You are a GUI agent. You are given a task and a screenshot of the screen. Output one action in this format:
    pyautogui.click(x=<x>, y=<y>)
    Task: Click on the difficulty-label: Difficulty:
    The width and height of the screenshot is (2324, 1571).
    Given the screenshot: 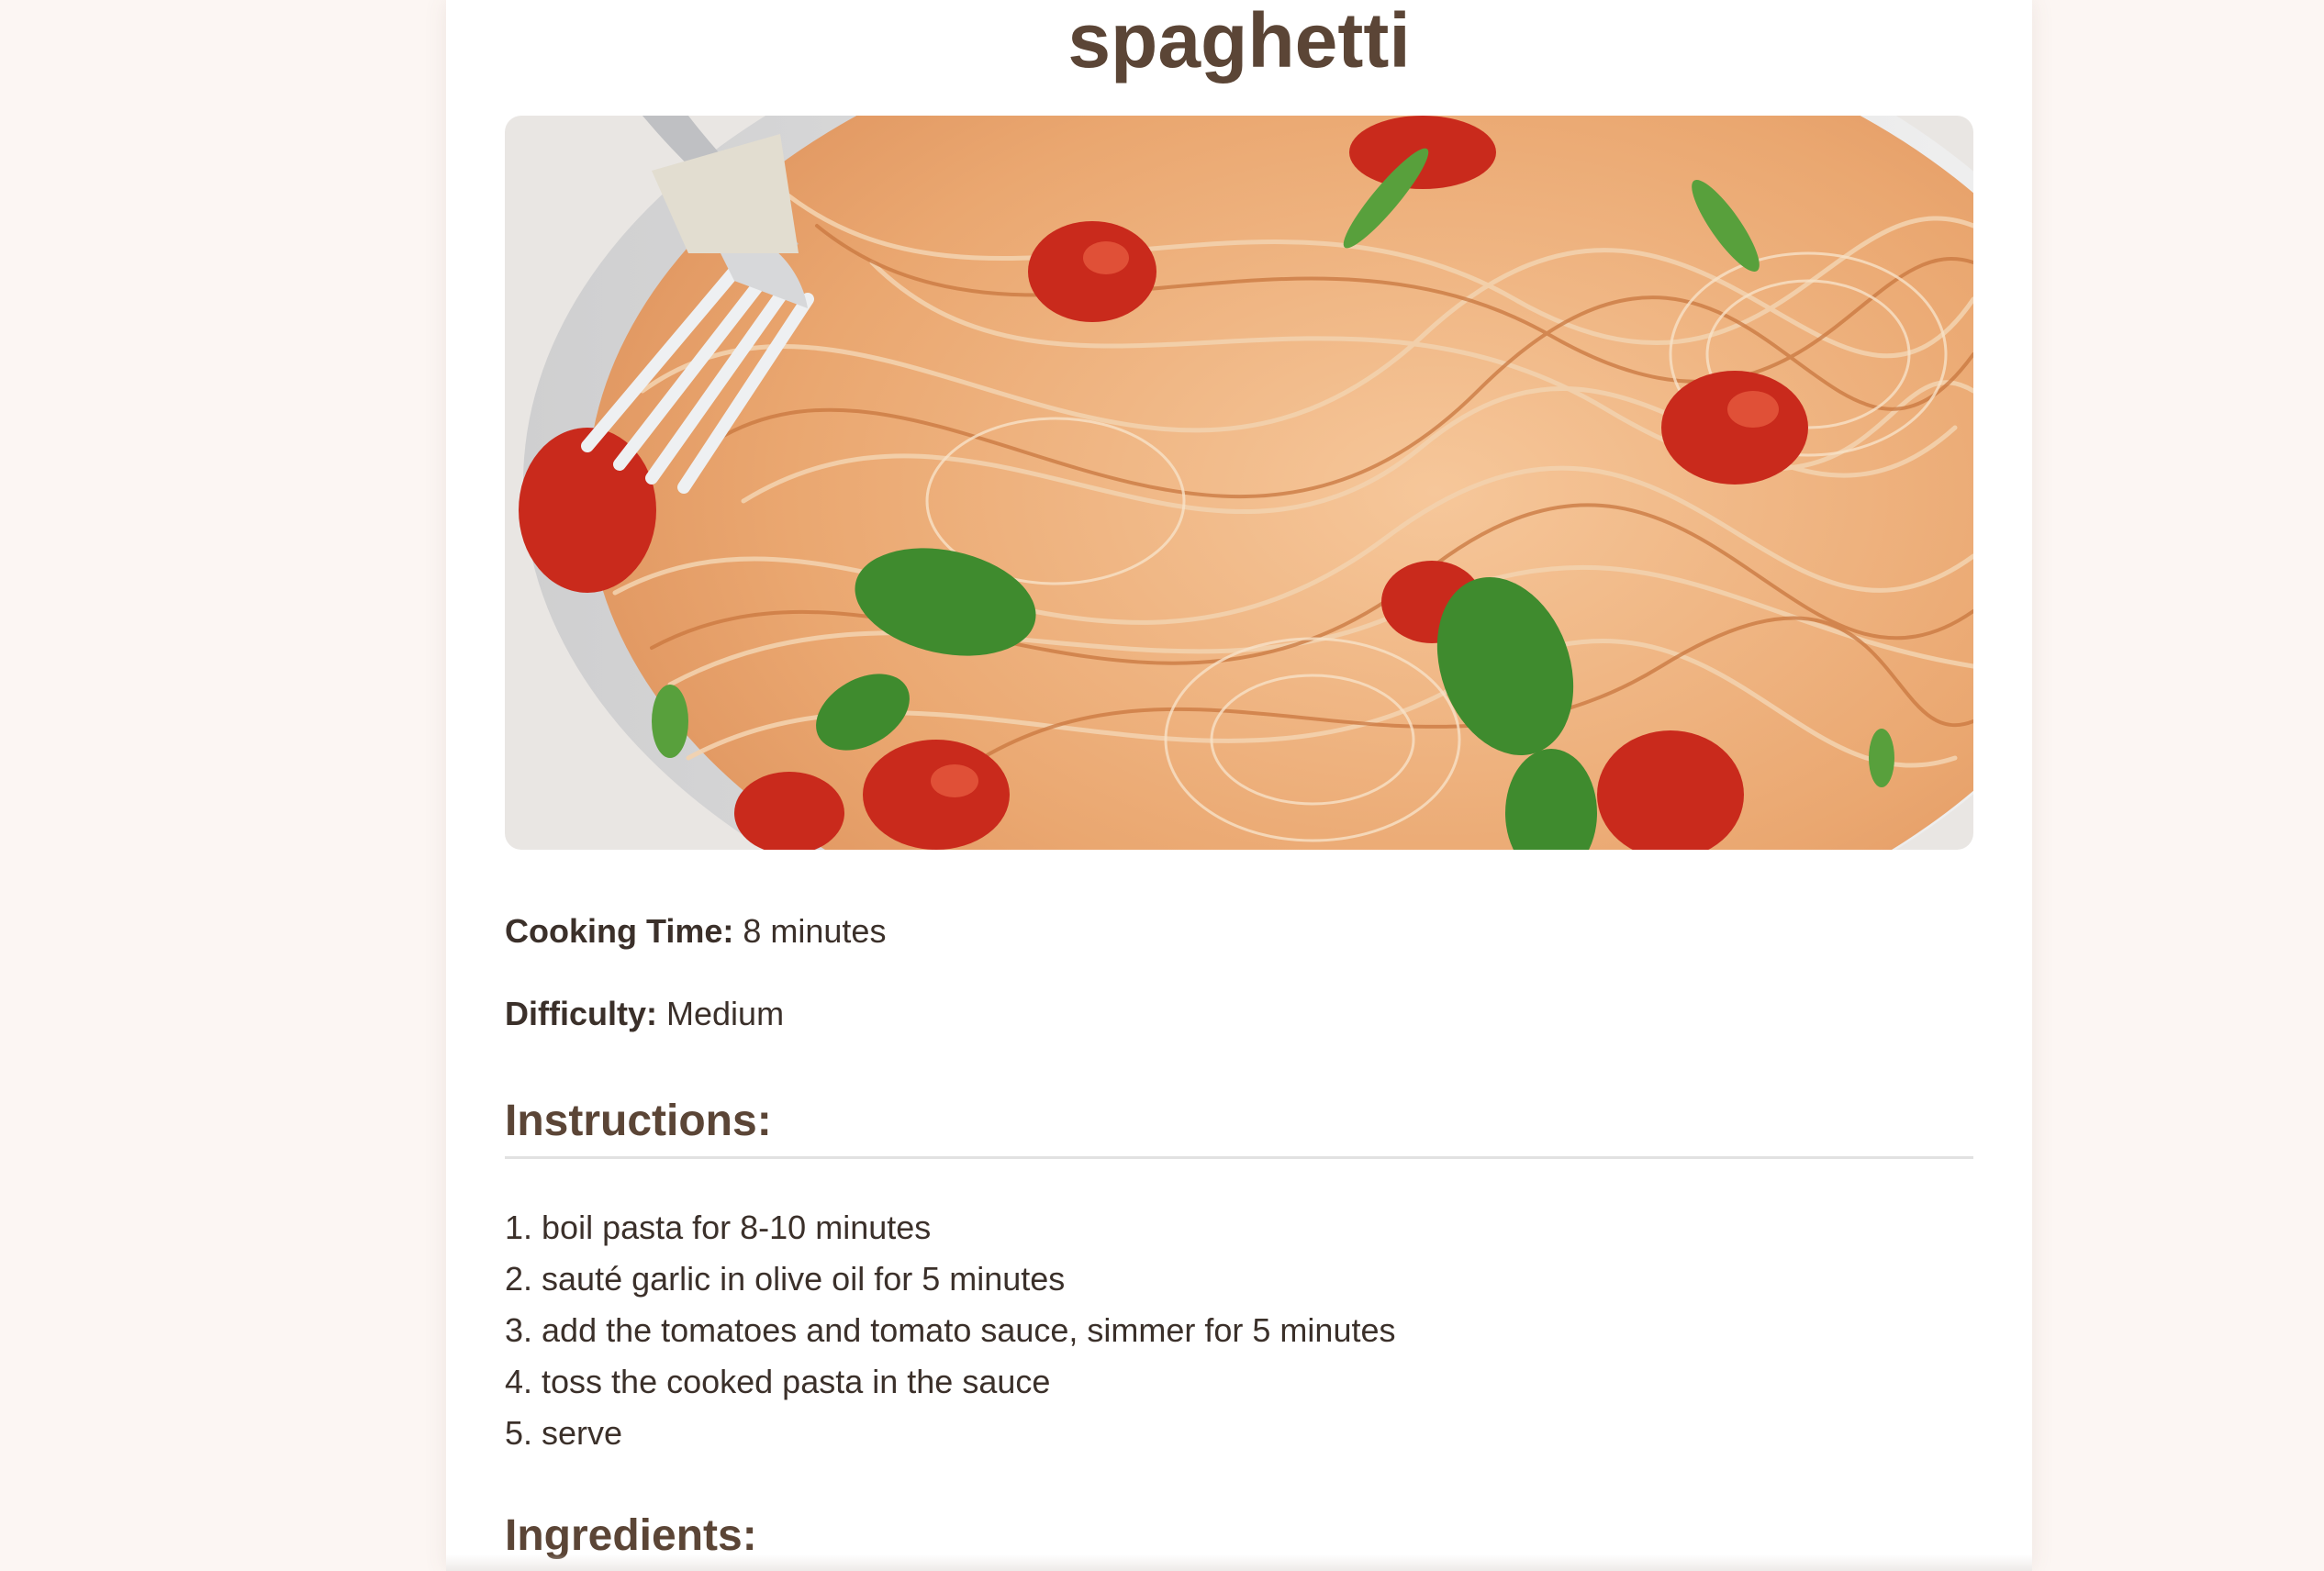 What is the action you would take?
    pyautogui.click(x=581, y=1013)
    